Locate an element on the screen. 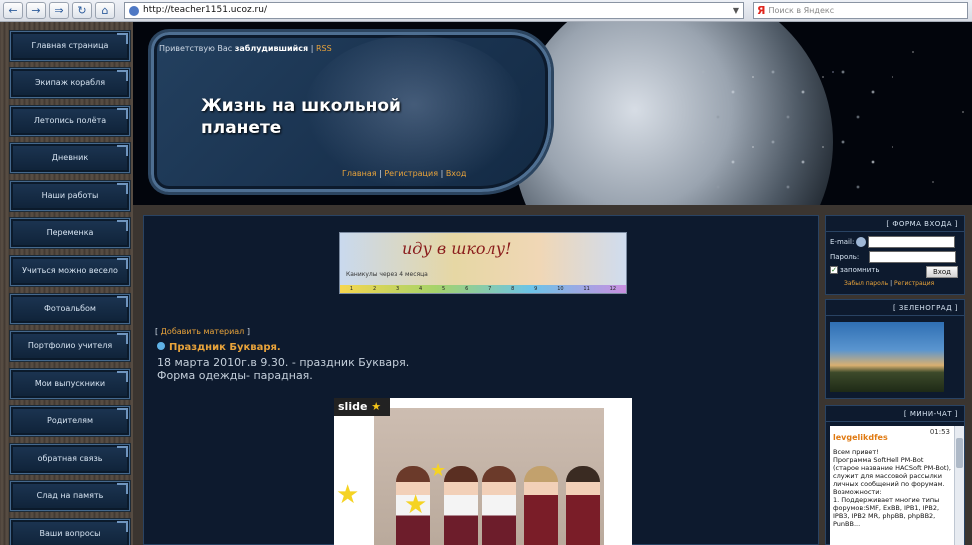 The width and height of the screenshot is (972, 545). post-title: Праздник Букваря. is located at coordinates (219, 347).